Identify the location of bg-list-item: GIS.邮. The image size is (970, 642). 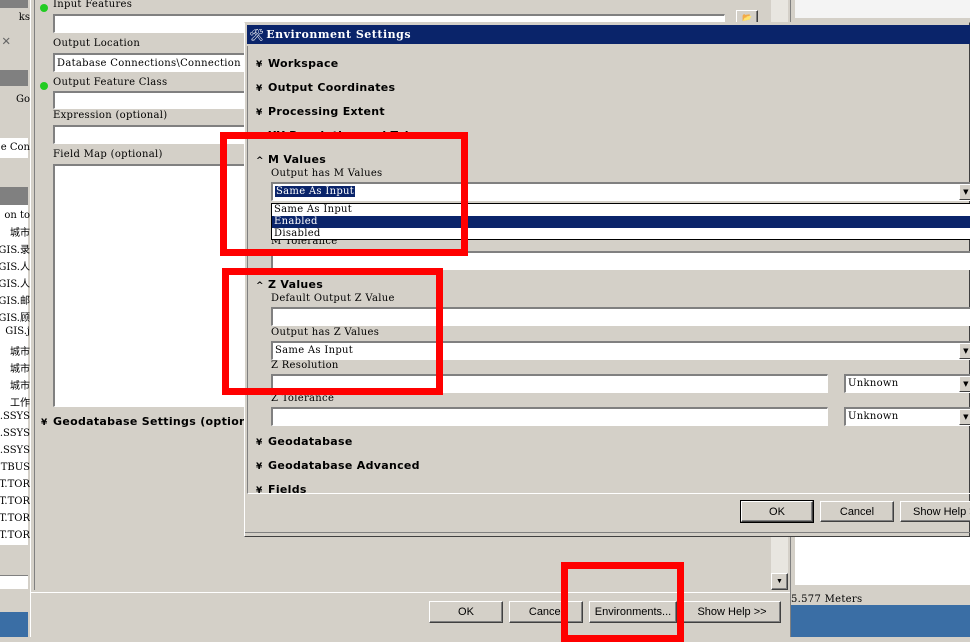
(15, 301).